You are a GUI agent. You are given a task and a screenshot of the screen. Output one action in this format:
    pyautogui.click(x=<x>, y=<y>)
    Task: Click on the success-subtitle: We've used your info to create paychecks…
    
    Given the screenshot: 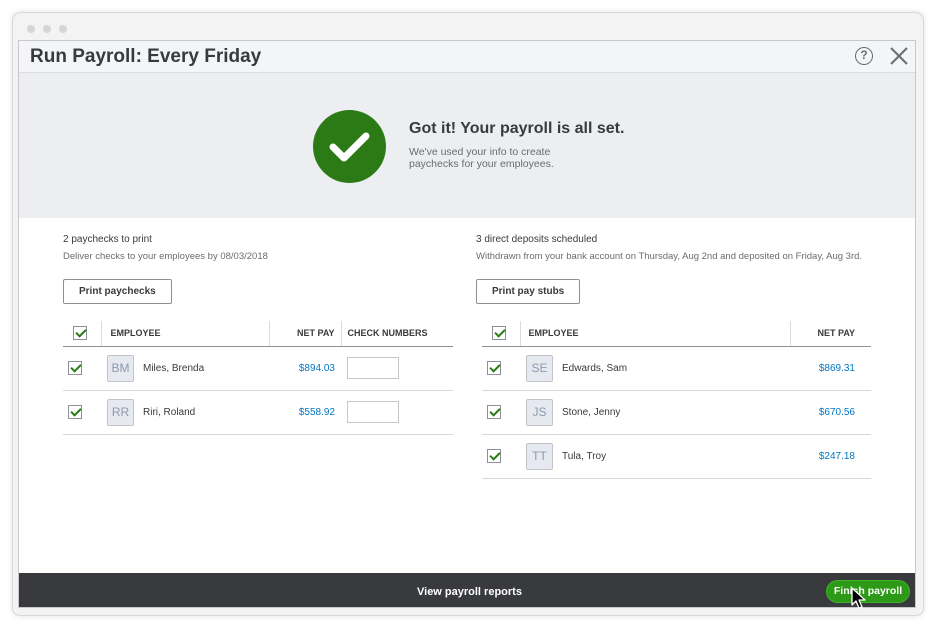 What is the action you would take?
    pyautogui.click(x=481, y=158)
    